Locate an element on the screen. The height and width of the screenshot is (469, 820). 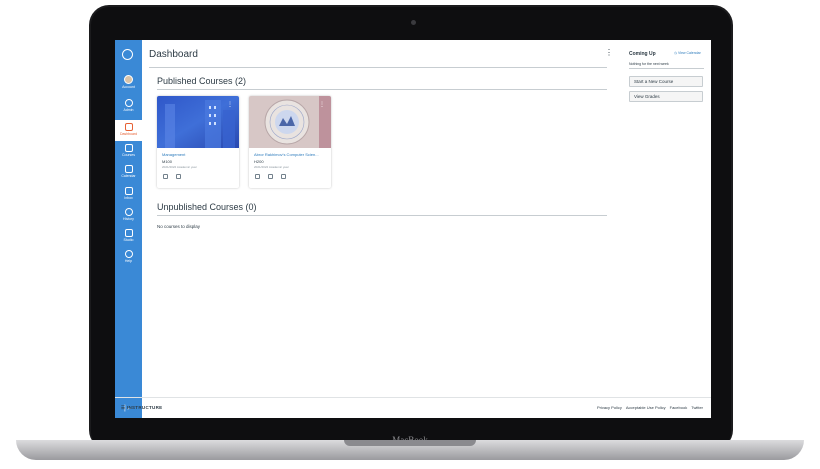
coming-up-empty: Nothing for the next week is located at coordinates (649, 64).